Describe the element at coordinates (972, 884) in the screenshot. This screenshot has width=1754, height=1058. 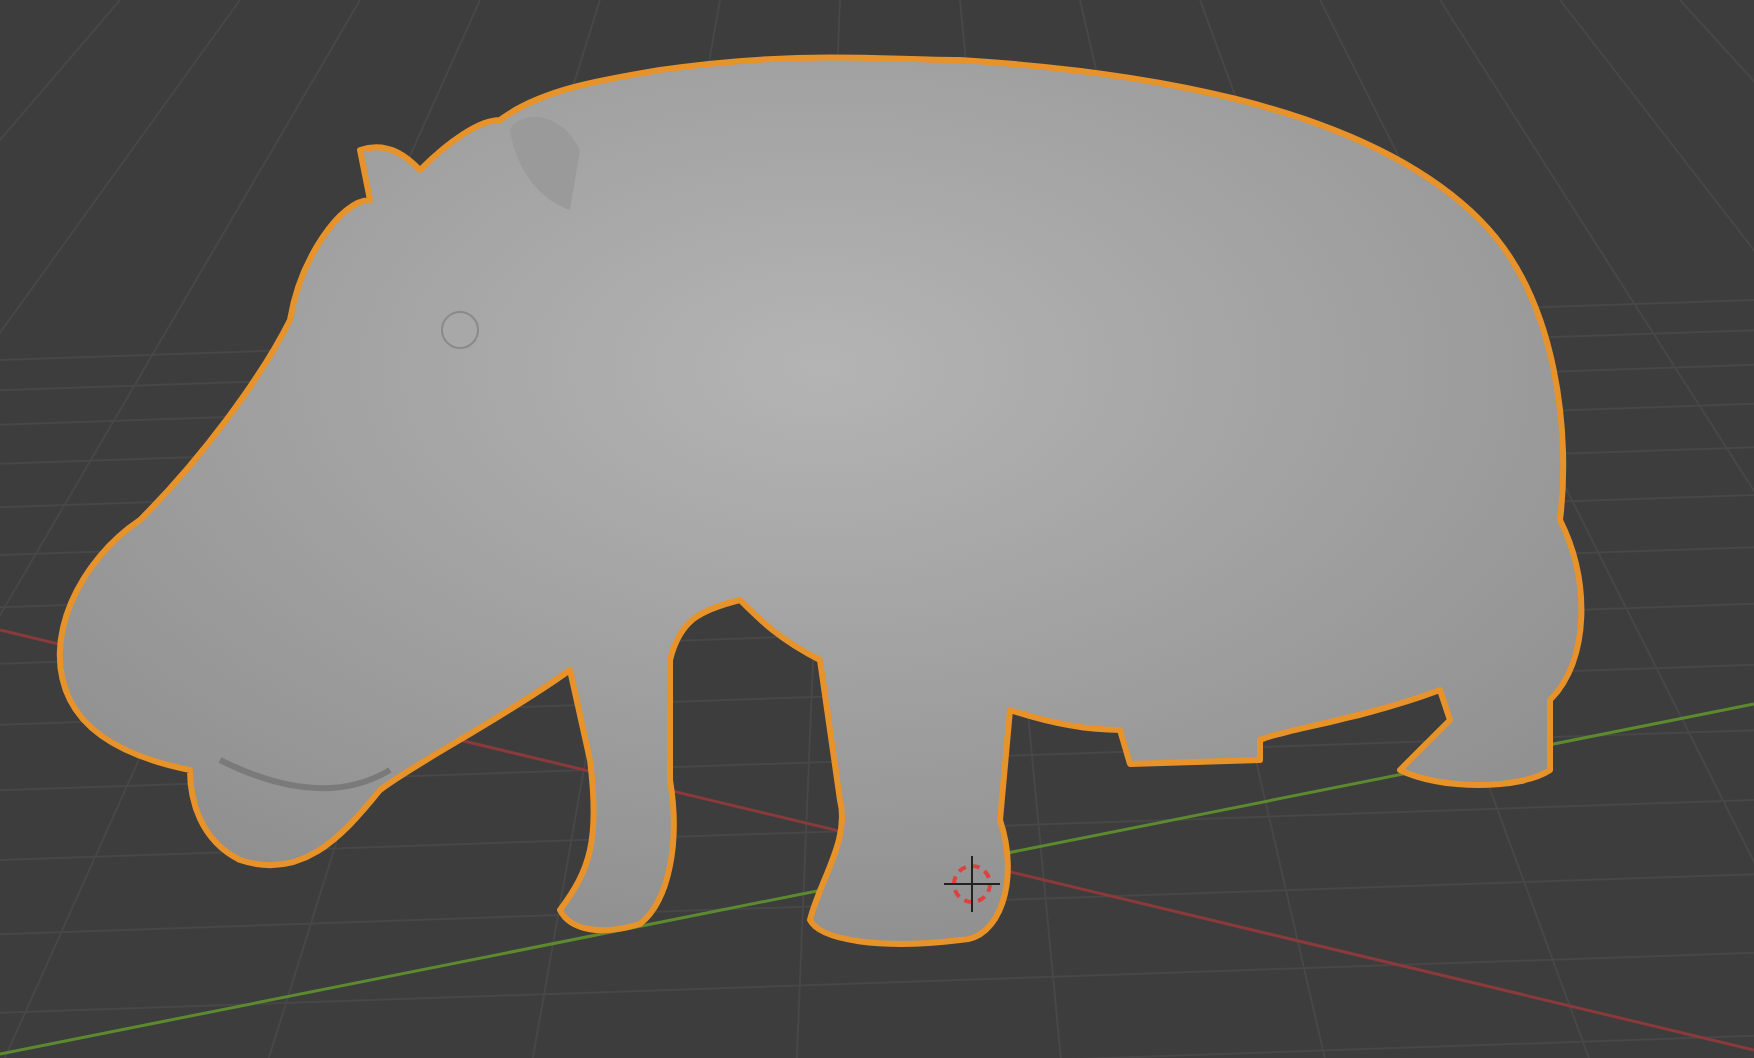
I see `3d-cursor-icon` at that location.